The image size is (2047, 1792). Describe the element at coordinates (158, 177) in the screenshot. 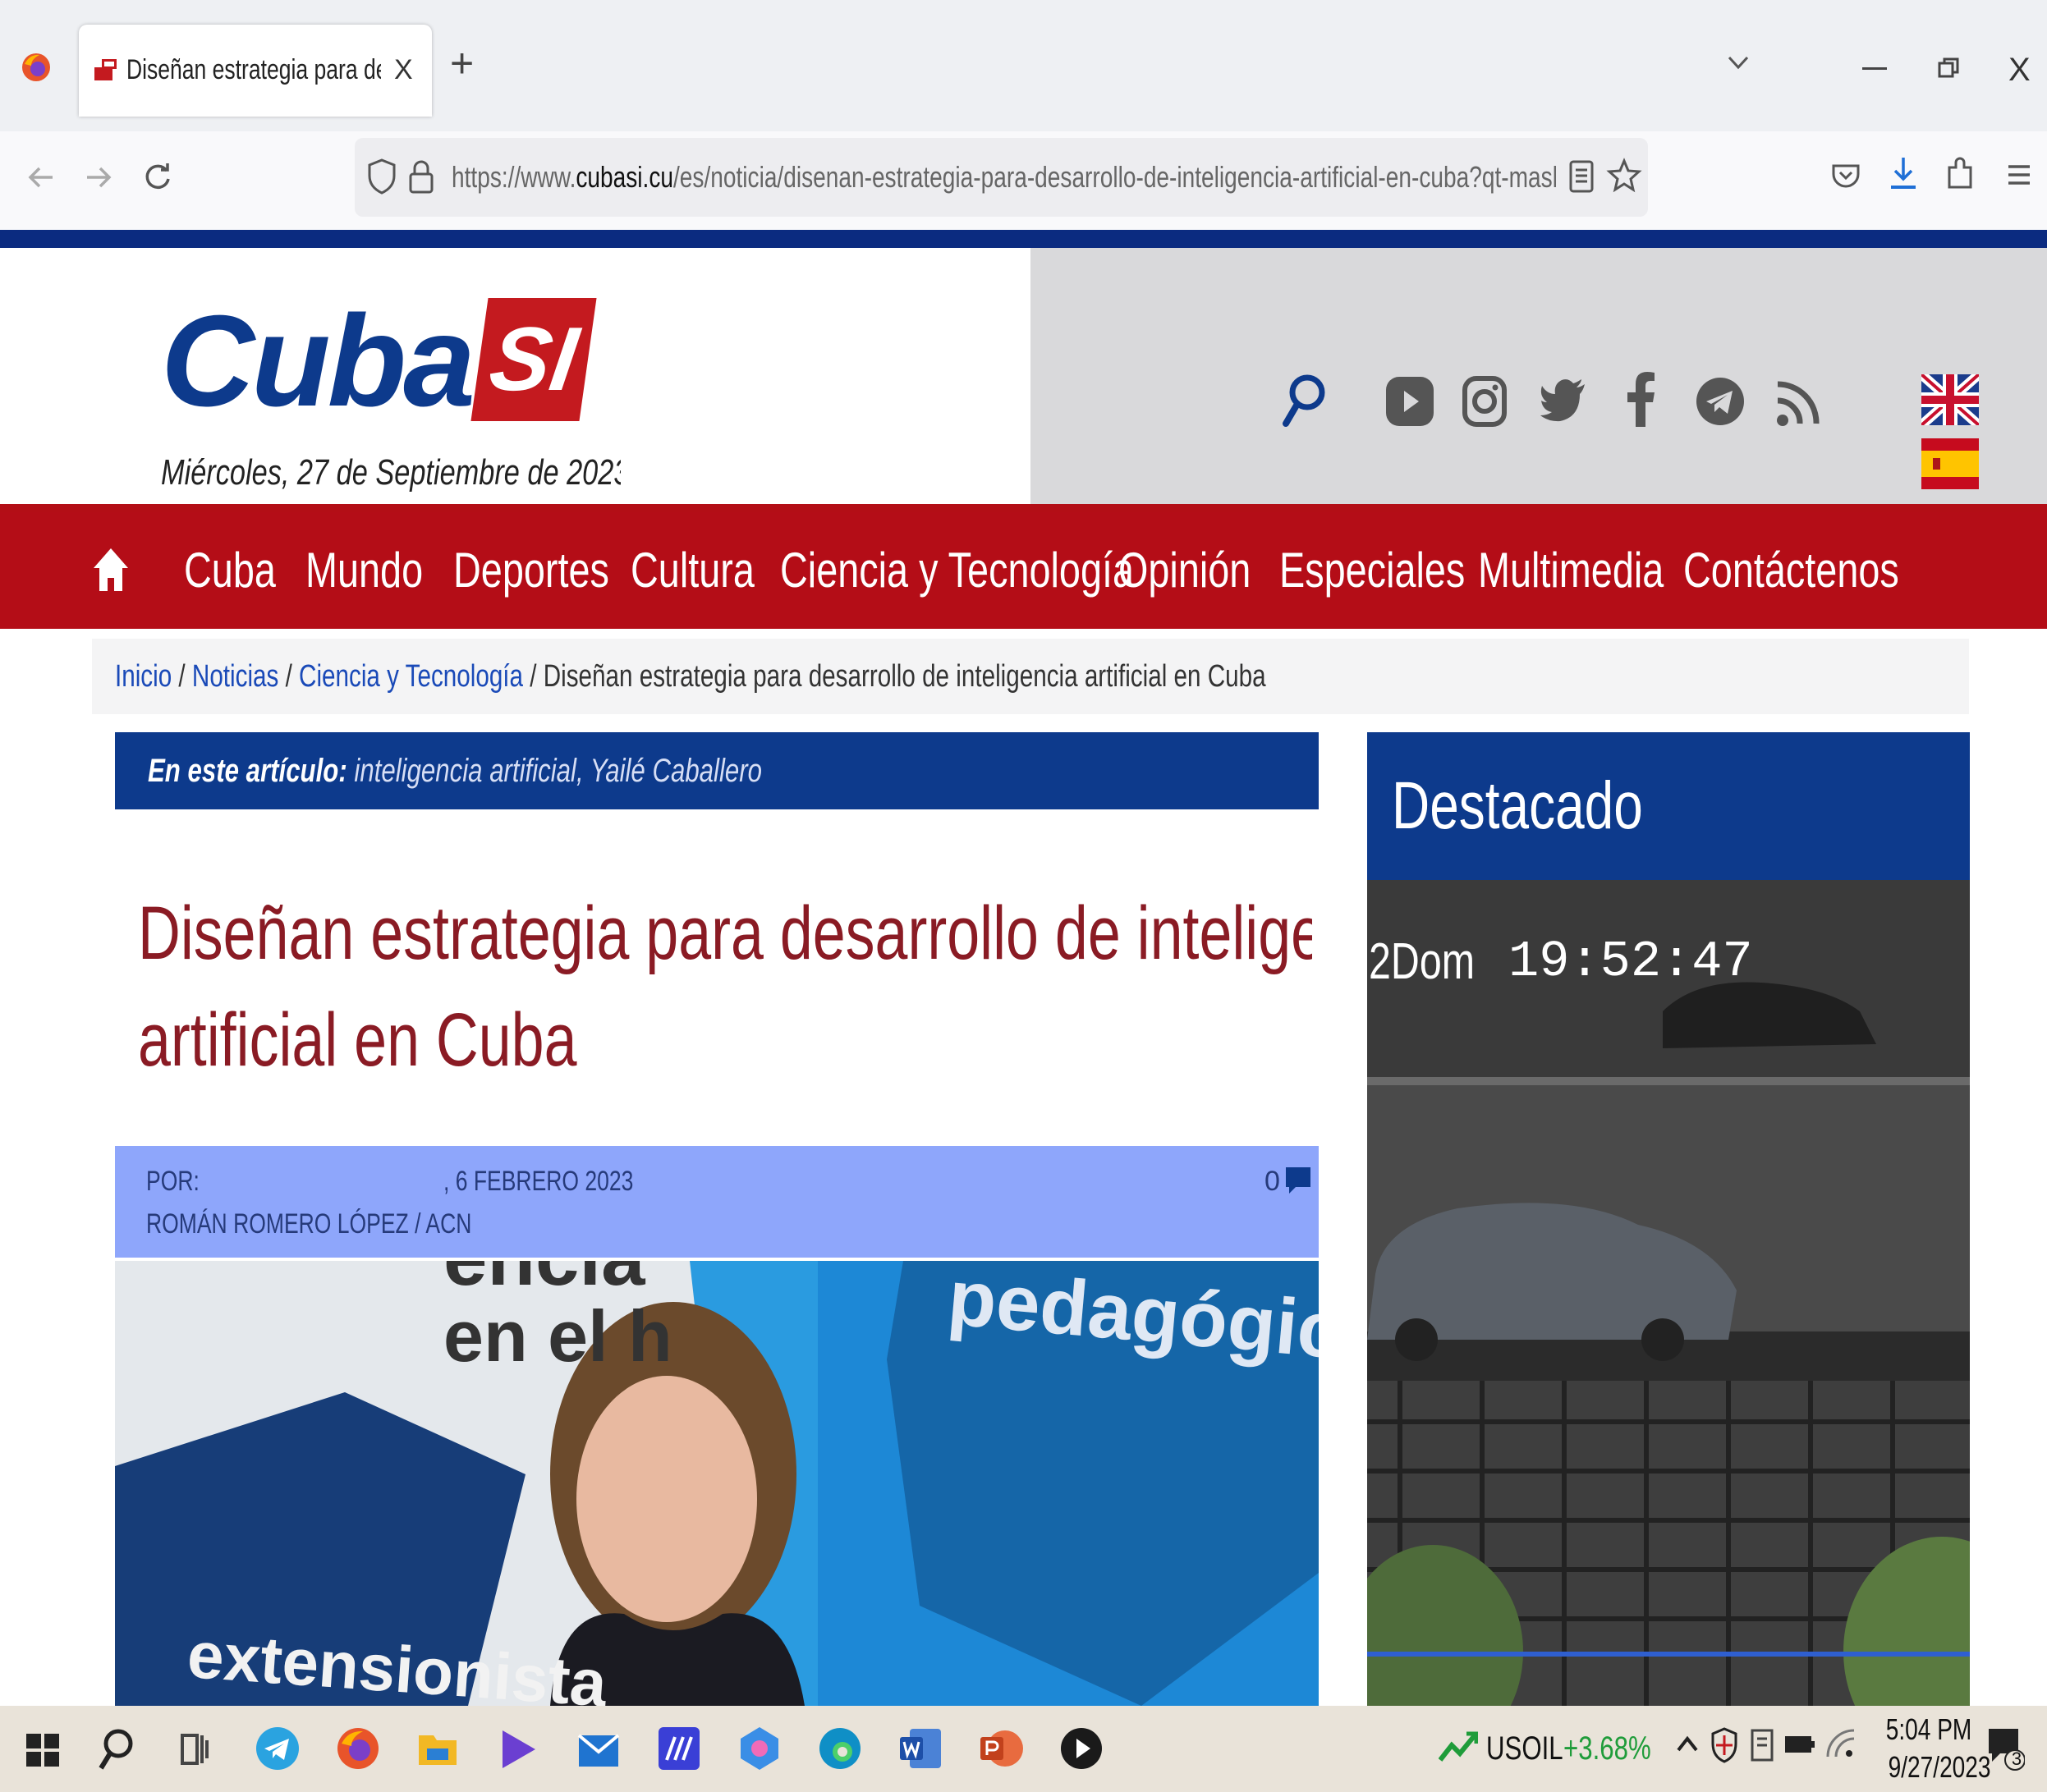

I see `reload-icon` at that location.